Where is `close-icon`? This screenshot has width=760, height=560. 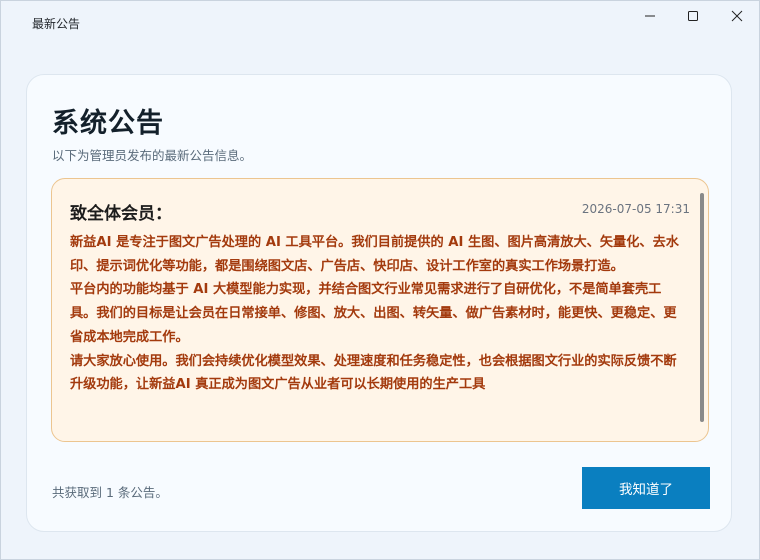 close-icon is located at coordinates (737, 16).